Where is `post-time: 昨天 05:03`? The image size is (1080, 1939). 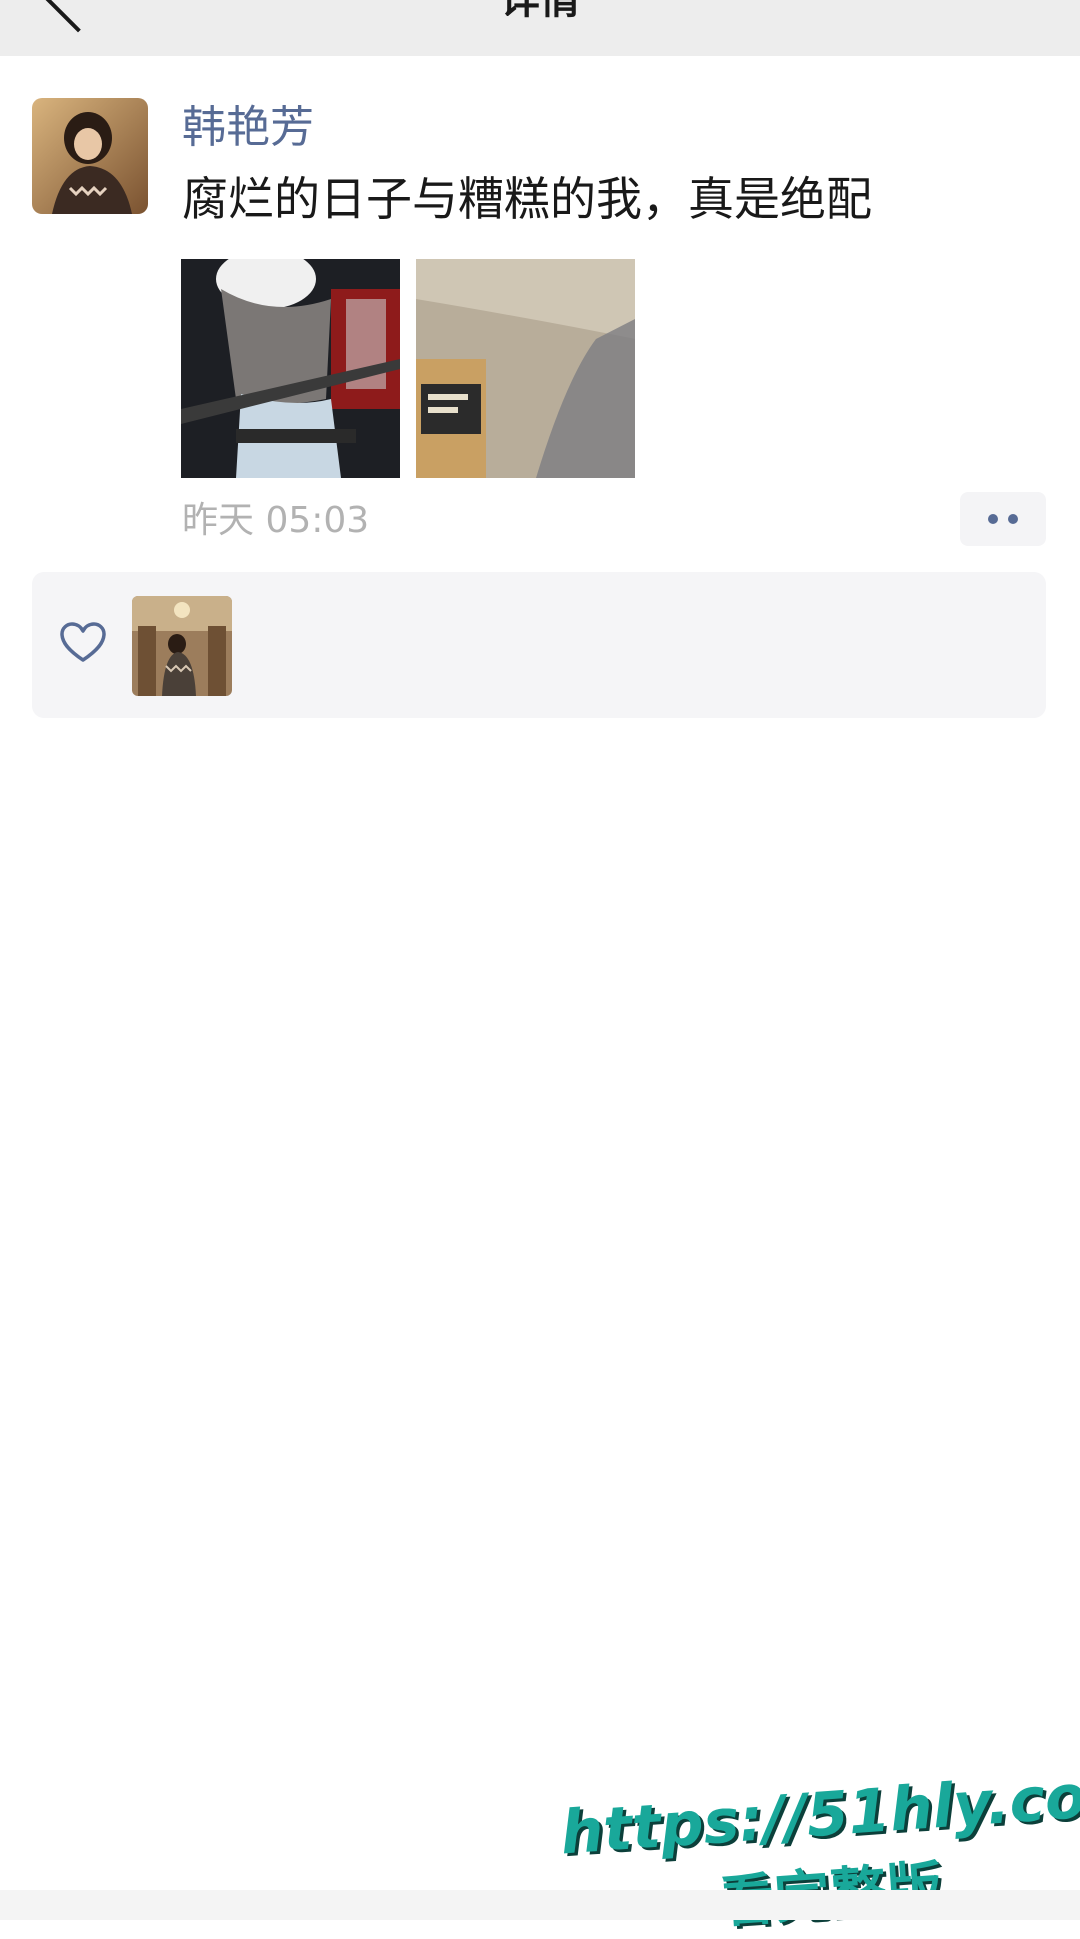
post-time: 昨天 05:03 is located at coordinates (276, 520).